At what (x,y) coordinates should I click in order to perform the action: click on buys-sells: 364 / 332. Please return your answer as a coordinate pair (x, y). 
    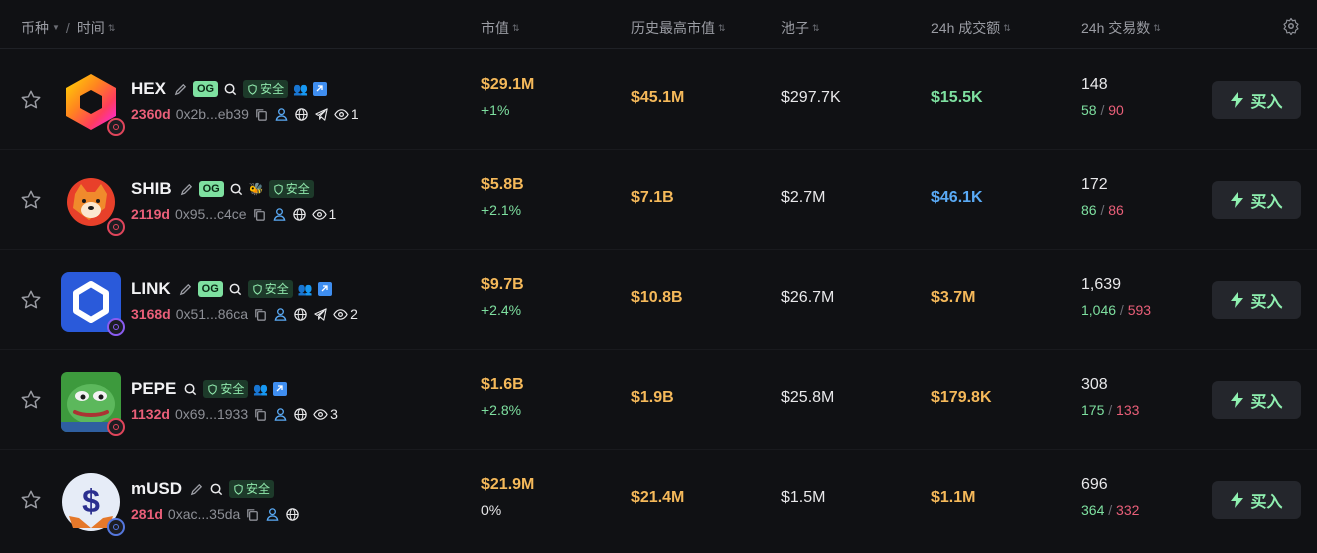
    Looking at the image, I should click on (1110, 510).